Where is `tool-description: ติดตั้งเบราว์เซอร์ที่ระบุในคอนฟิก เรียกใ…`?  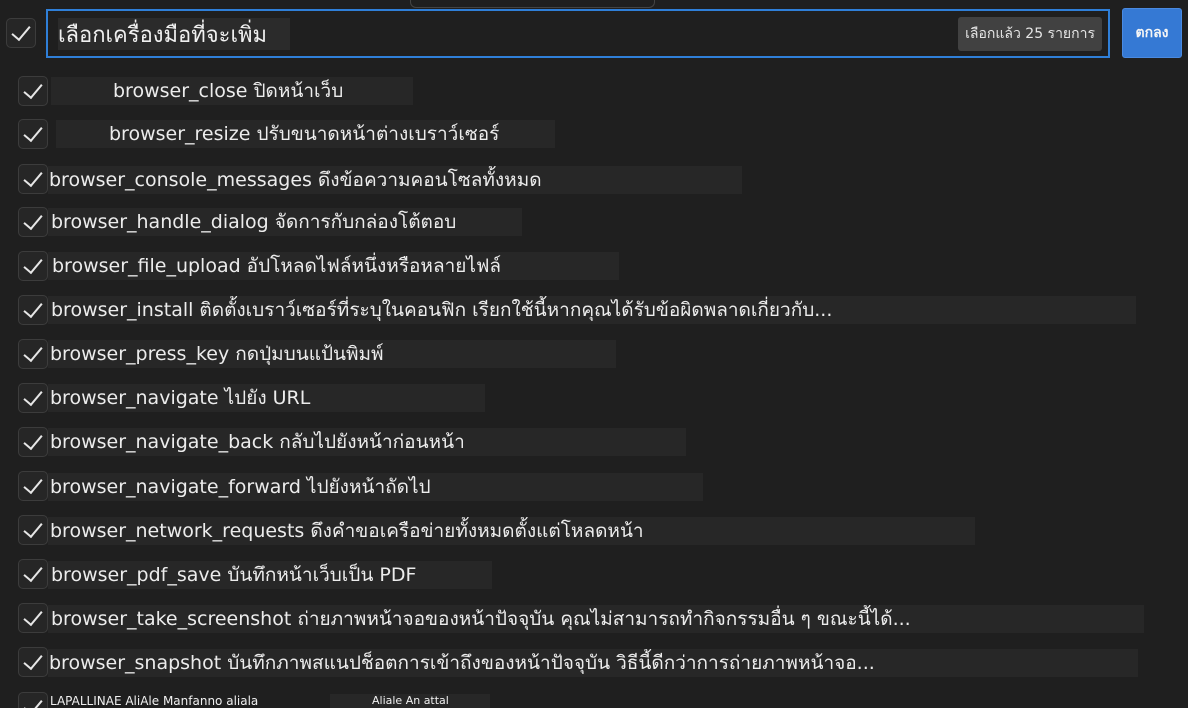
tool-description: ติดตั้งเบราว์เซอร์ที่ระบุในคอนฟิก เรียกใ… is located at coordinates (516, 310).